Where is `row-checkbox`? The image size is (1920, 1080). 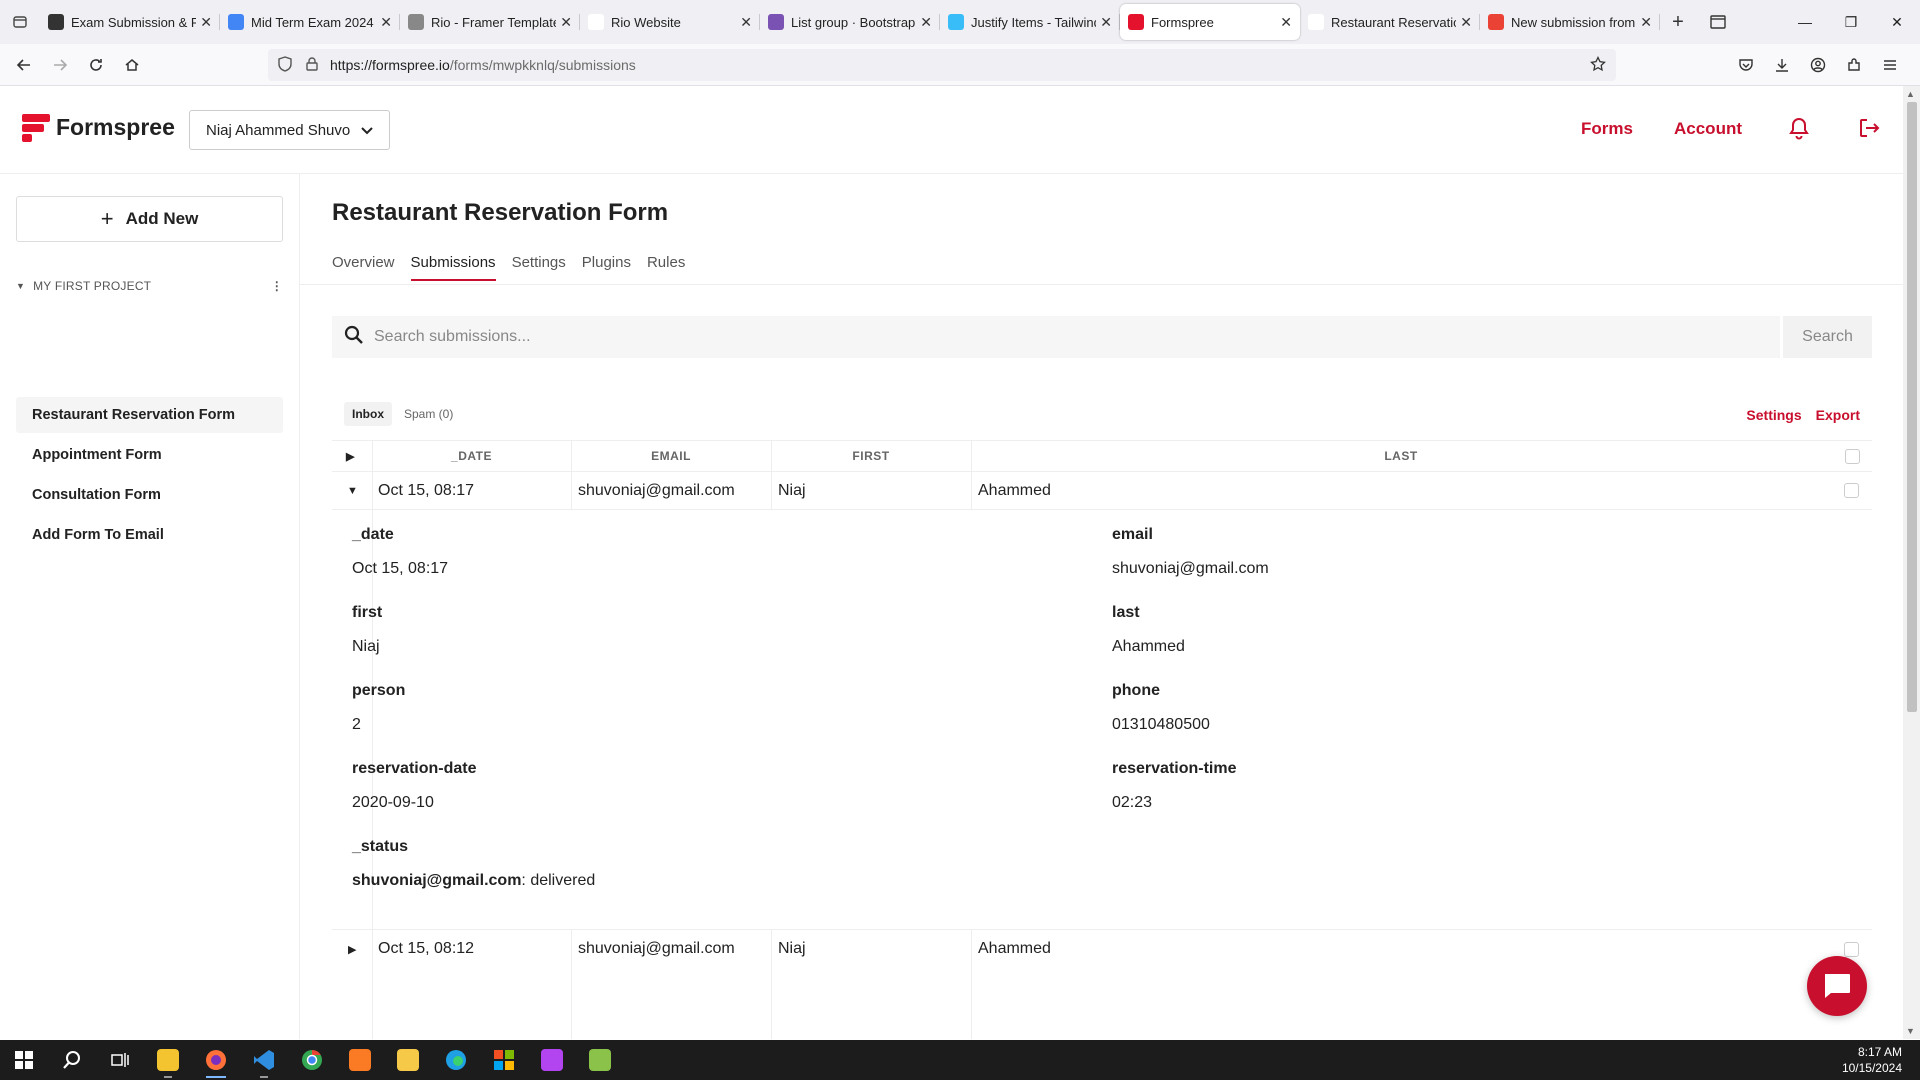 row-checkbox is located at coordinates (1851, 490).